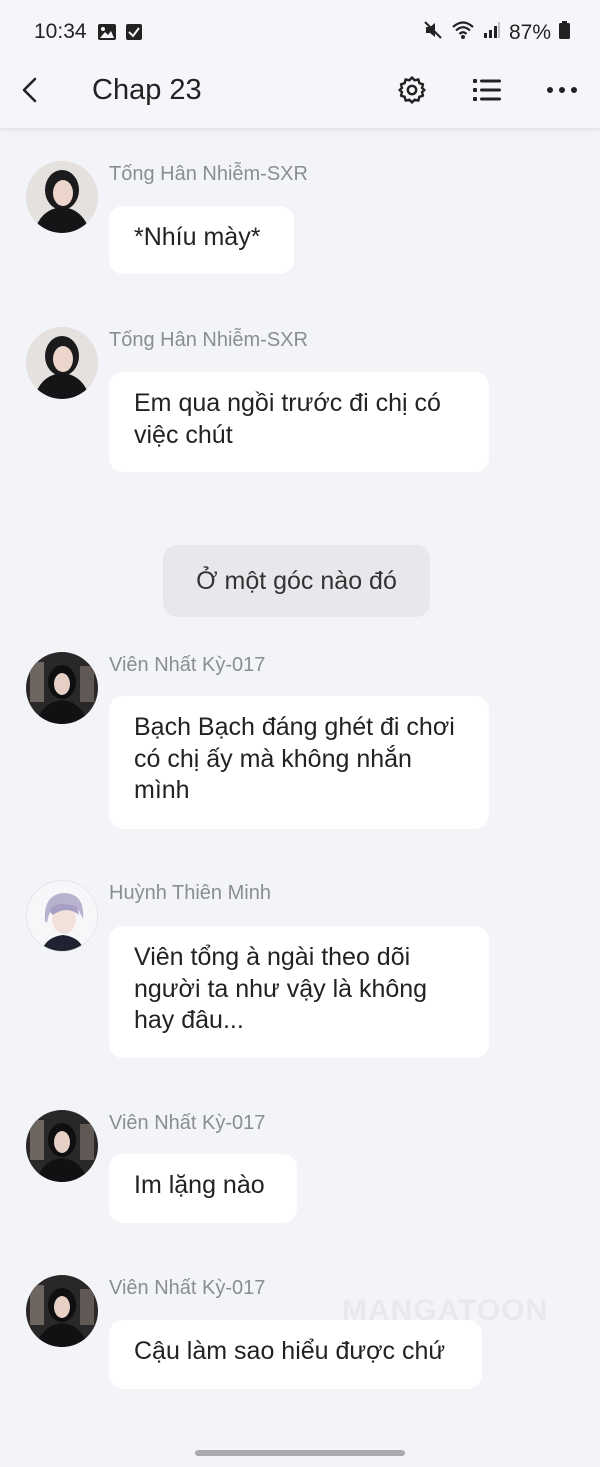 The height and width of the screenshot is (1467, 600). What do you see at coordinates (300, 31) in the screenshot?
I see `status-bar: 10:34 87%` at bounding box center [300, 31].